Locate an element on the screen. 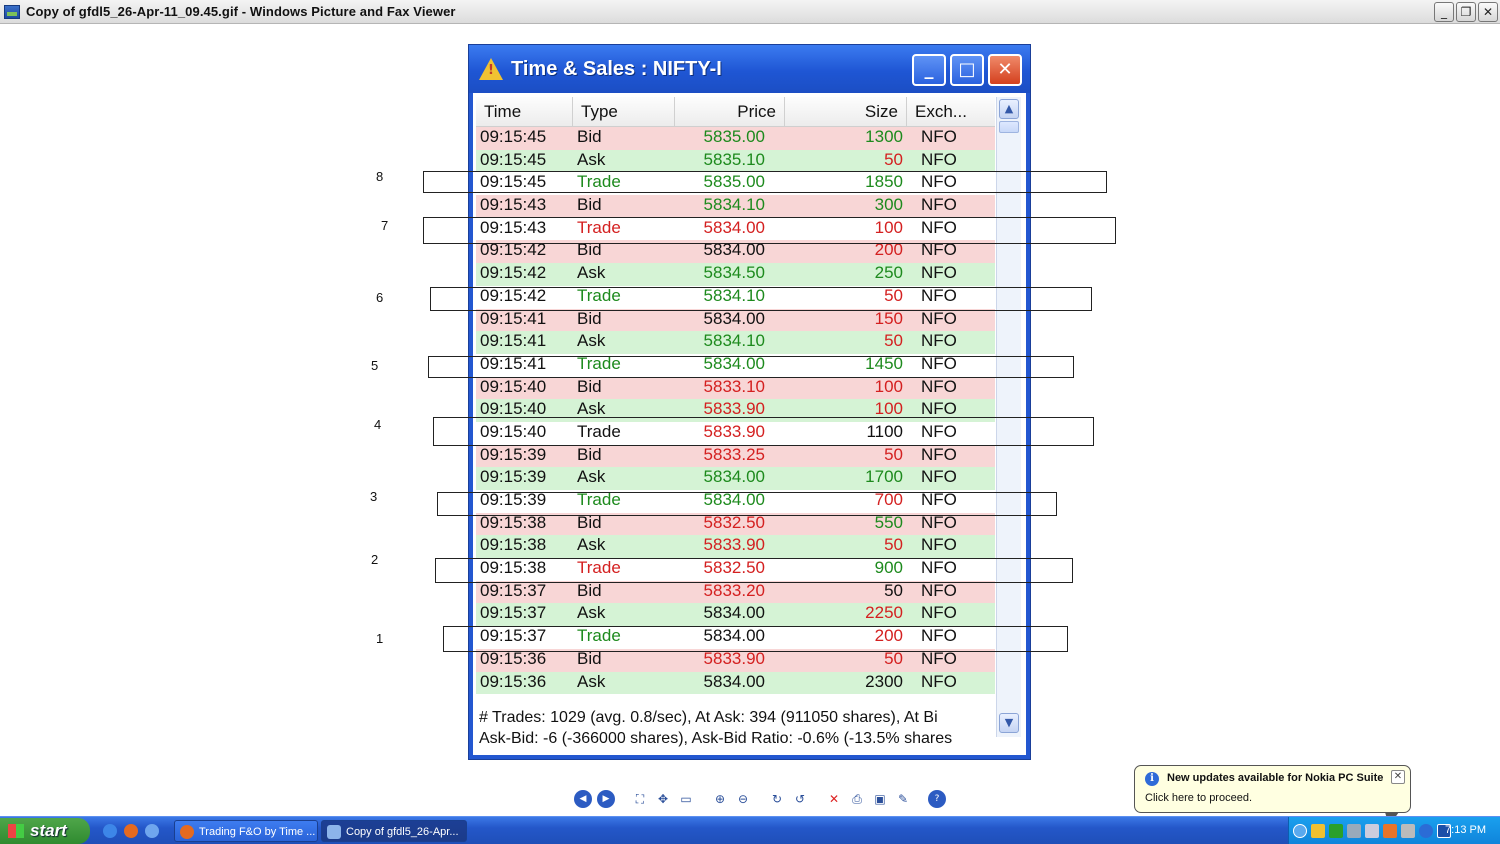  cell-price: 5835.00 is located at coordinates (734, 136).